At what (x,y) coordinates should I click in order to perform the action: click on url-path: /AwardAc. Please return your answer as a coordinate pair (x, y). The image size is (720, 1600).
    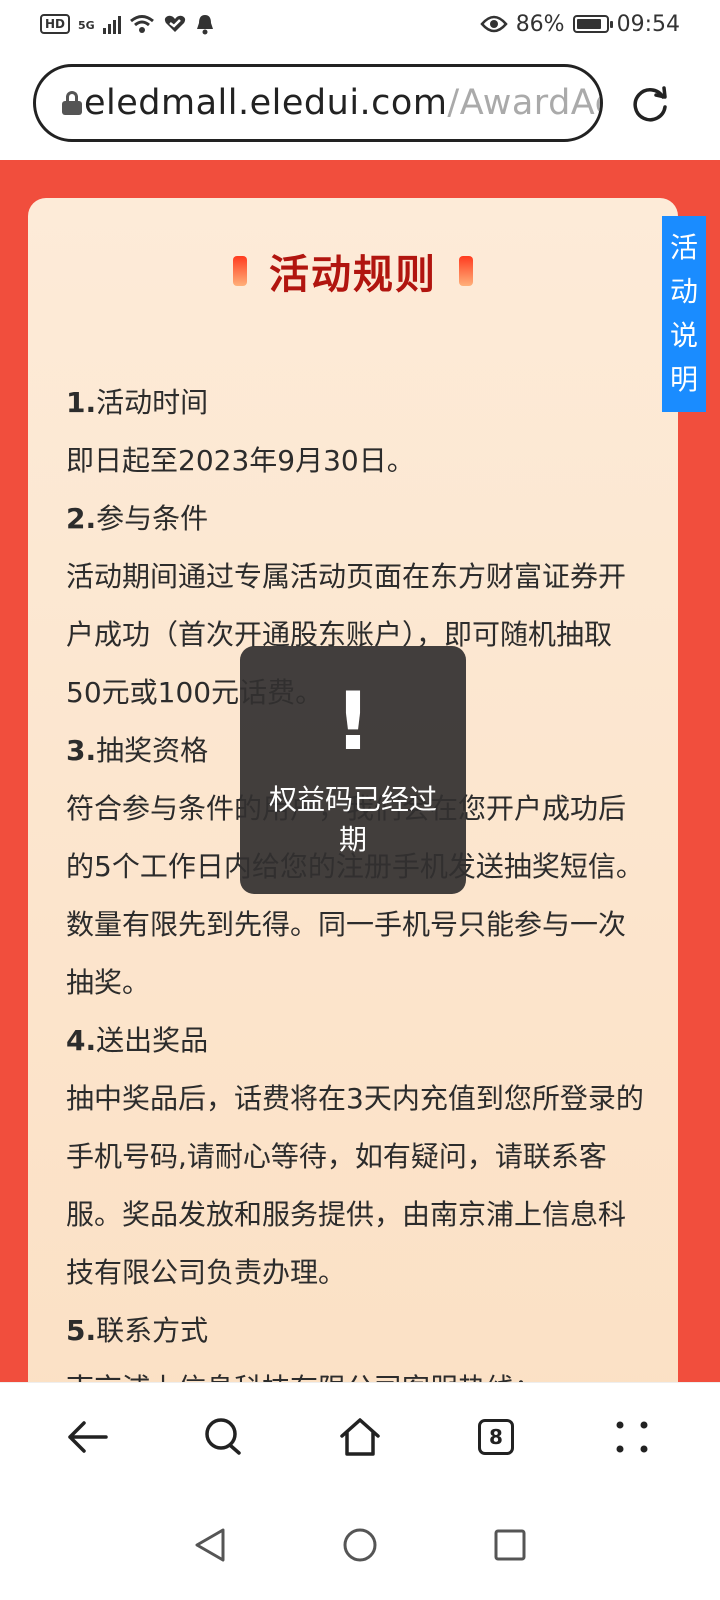
    Looking at the image, I should click on (525, 103).